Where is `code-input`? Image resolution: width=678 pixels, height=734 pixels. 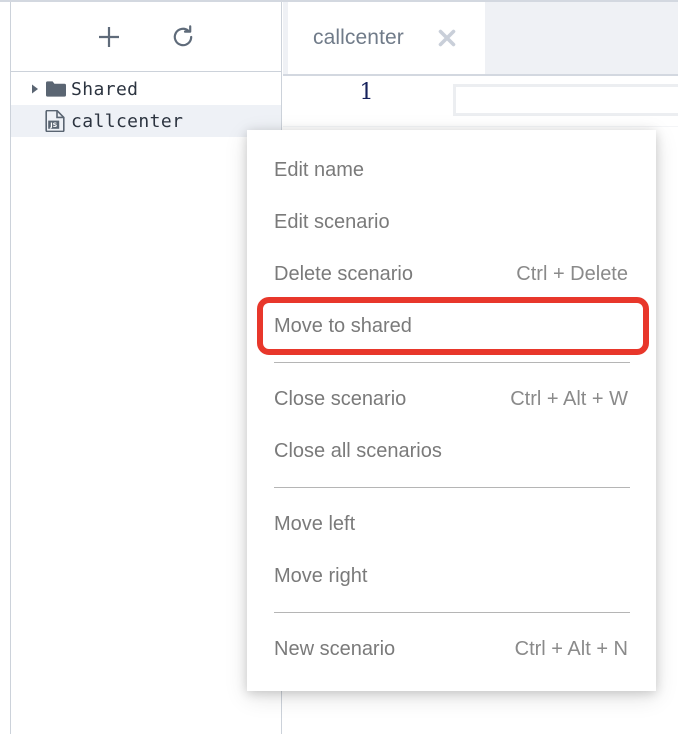 code-input is located at coordinates (565, 100).